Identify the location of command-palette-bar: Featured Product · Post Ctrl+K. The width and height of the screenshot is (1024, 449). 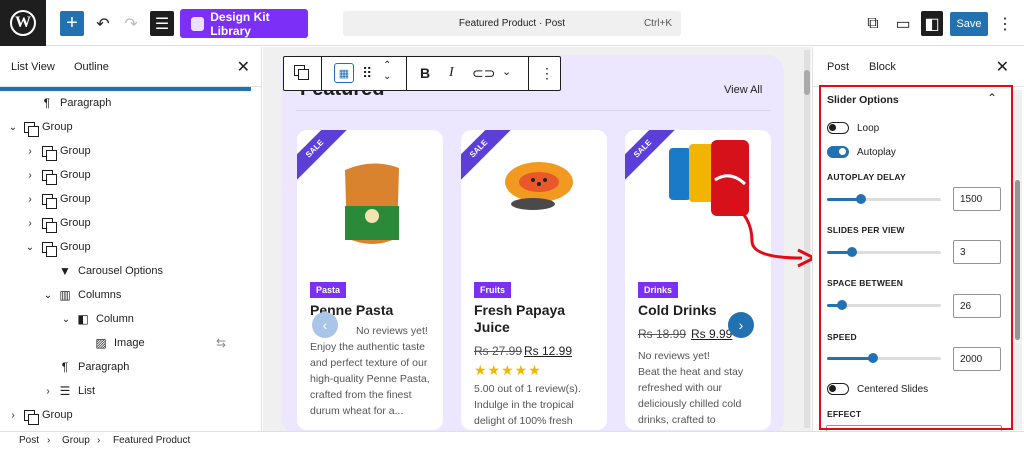
(512, 23).